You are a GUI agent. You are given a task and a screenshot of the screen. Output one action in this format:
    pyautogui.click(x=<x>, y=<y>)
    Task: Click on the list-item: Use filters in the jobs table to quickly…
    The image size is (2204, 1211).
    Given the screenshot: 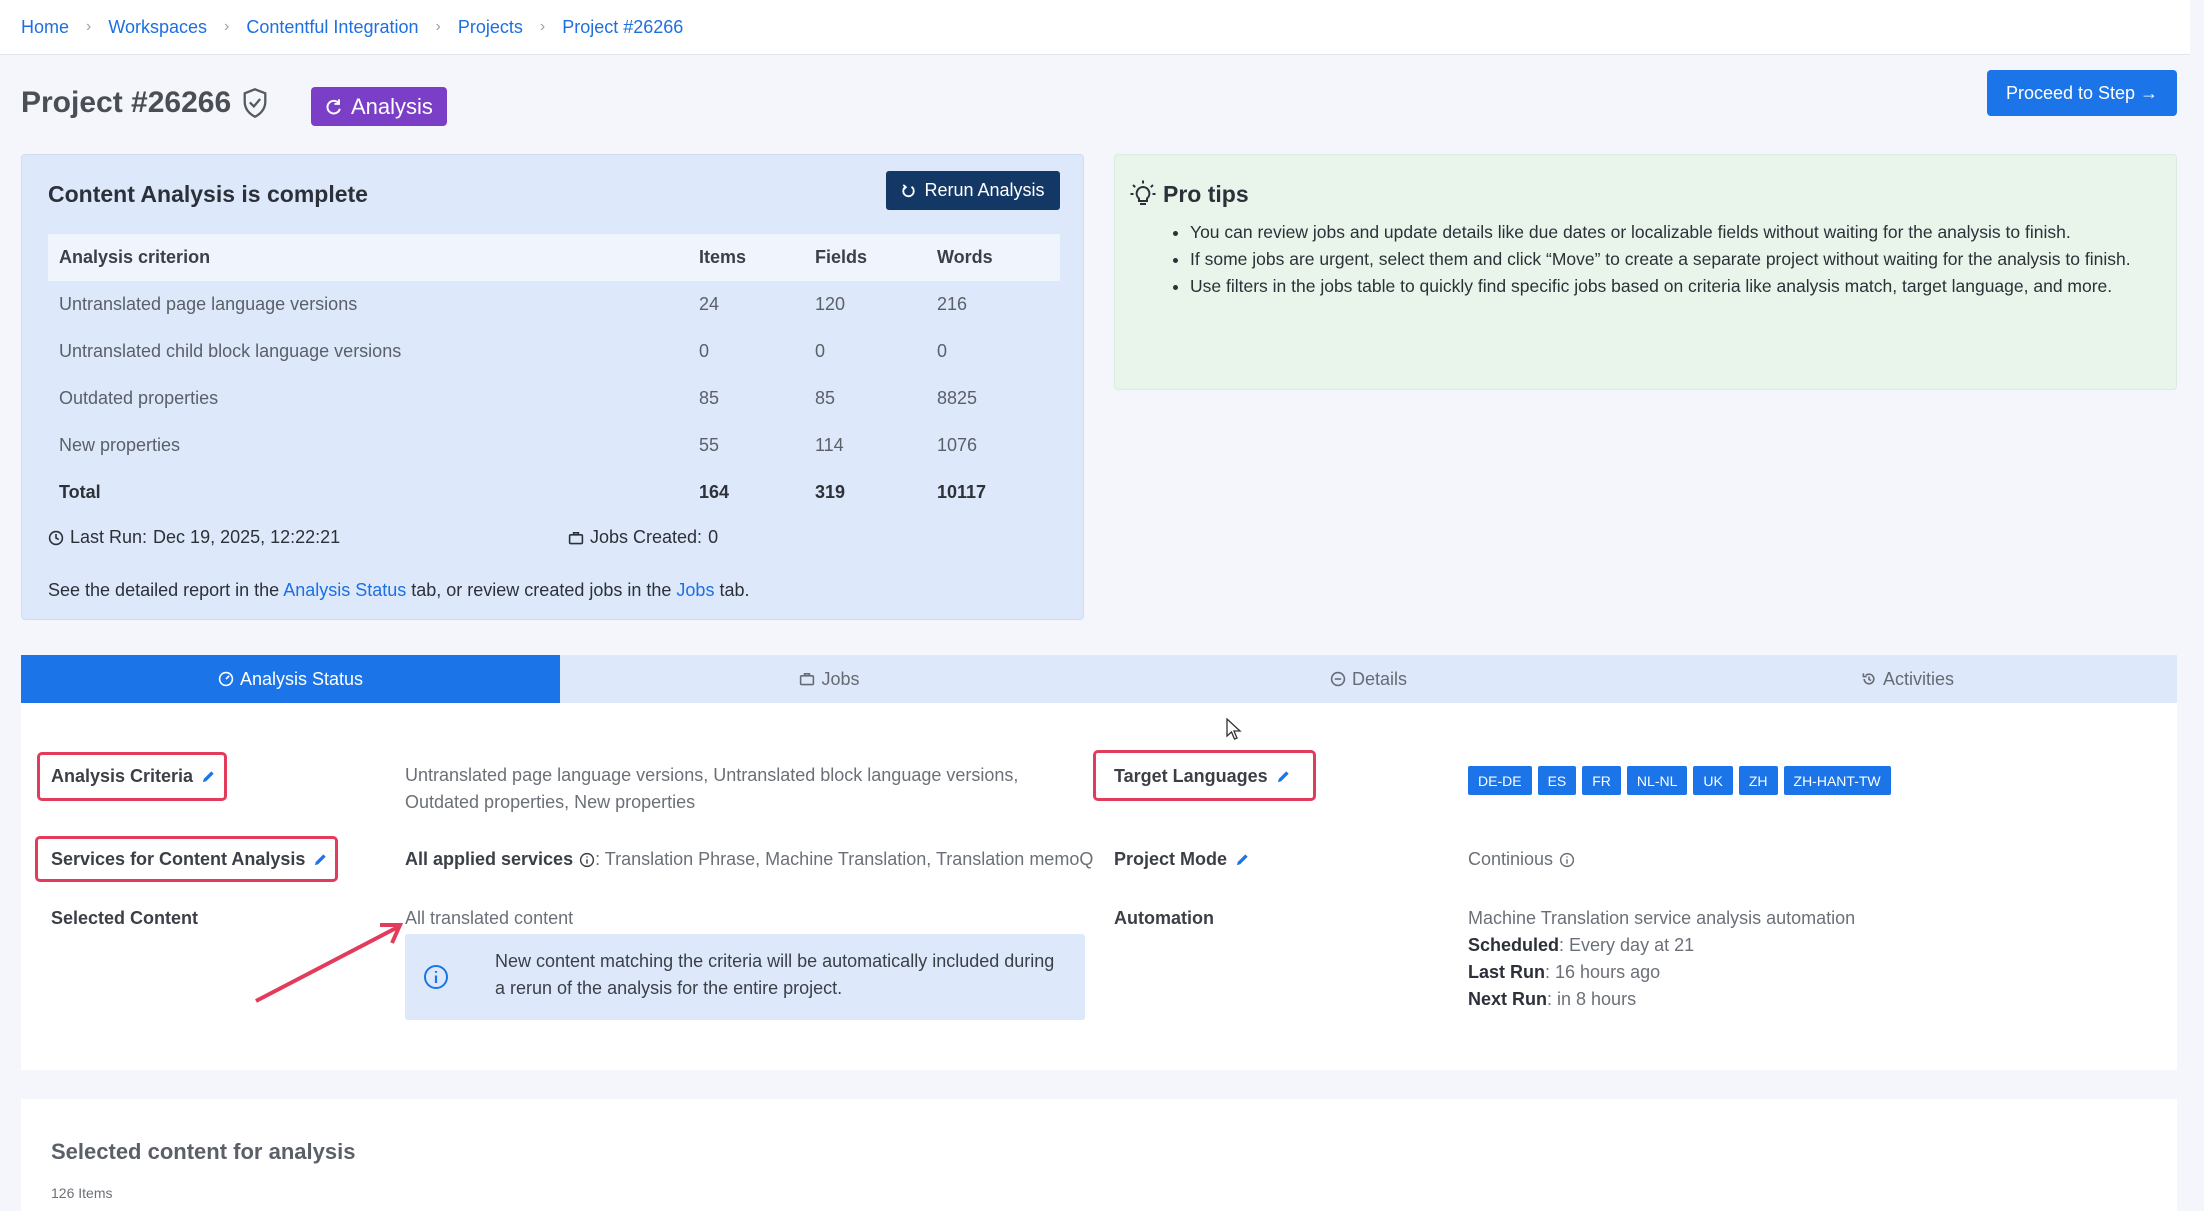 What is the action you would take?
    pyautogui.click(x=1670, y=286)
    